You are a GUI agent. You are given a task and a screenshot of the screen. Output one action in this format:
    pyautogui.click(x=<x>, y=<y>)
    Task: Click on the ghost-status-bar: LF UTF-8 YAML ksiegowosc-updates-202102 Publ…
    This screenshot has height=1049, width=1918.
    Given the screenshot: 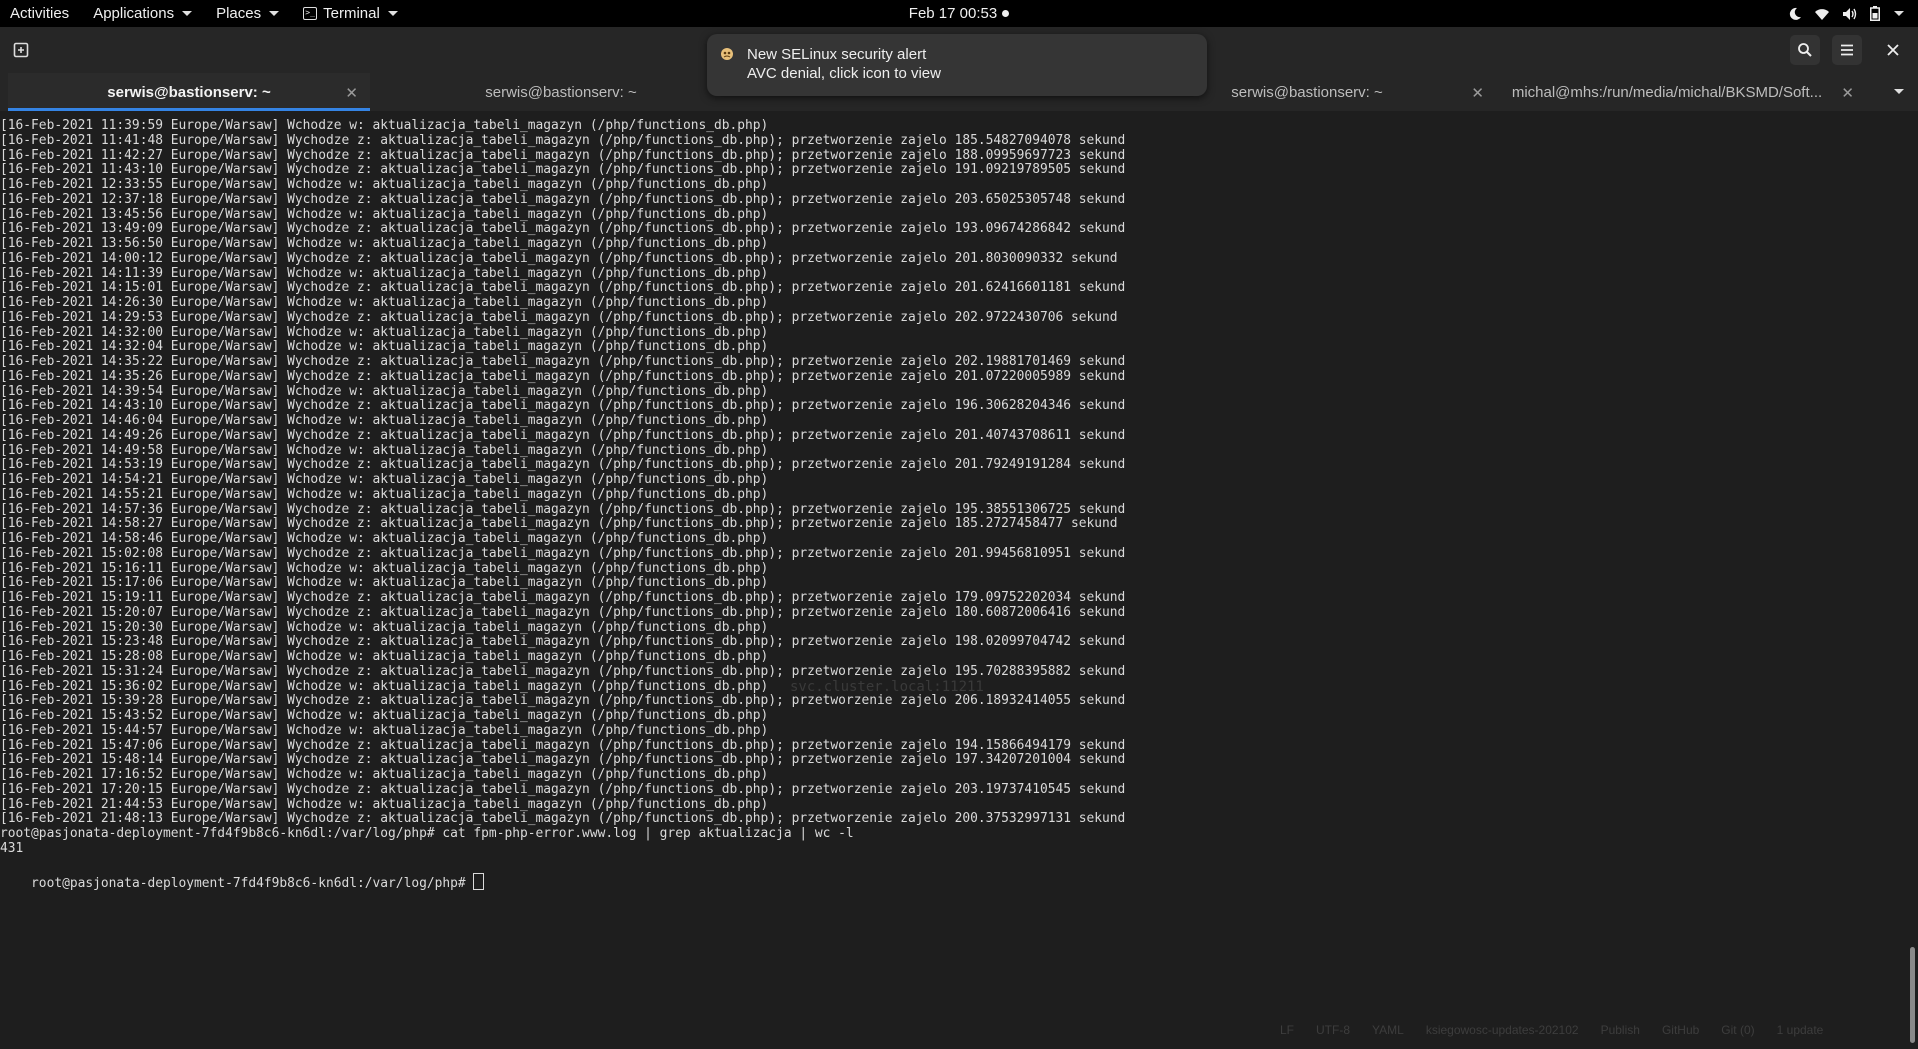 What is the action you would take?
    pyautogui.click(x=1551, y=1032)
    